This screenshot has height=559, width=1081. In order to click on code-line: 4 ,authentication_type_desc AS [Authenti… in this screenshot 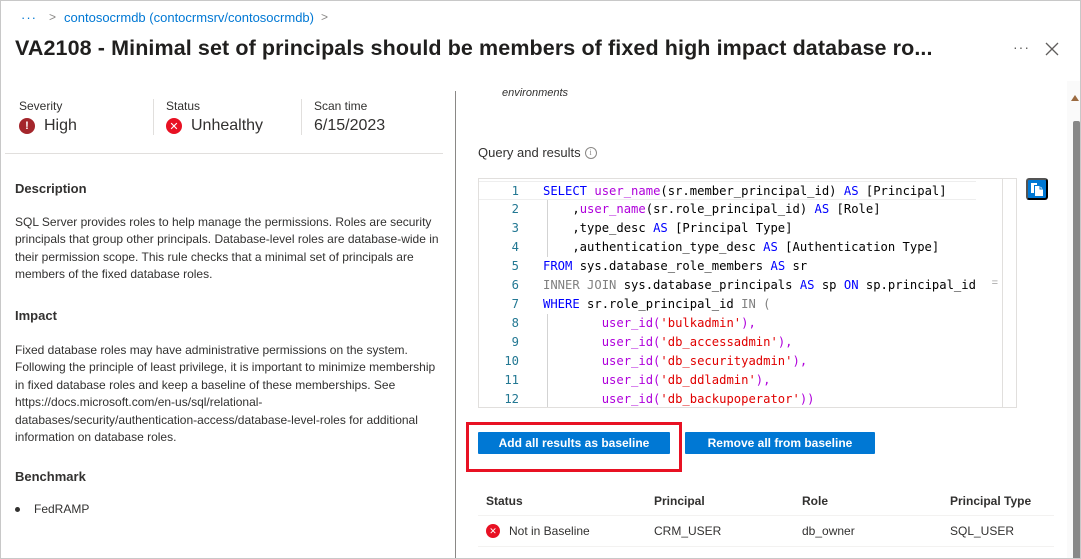, I will do `click(727, 247)`.